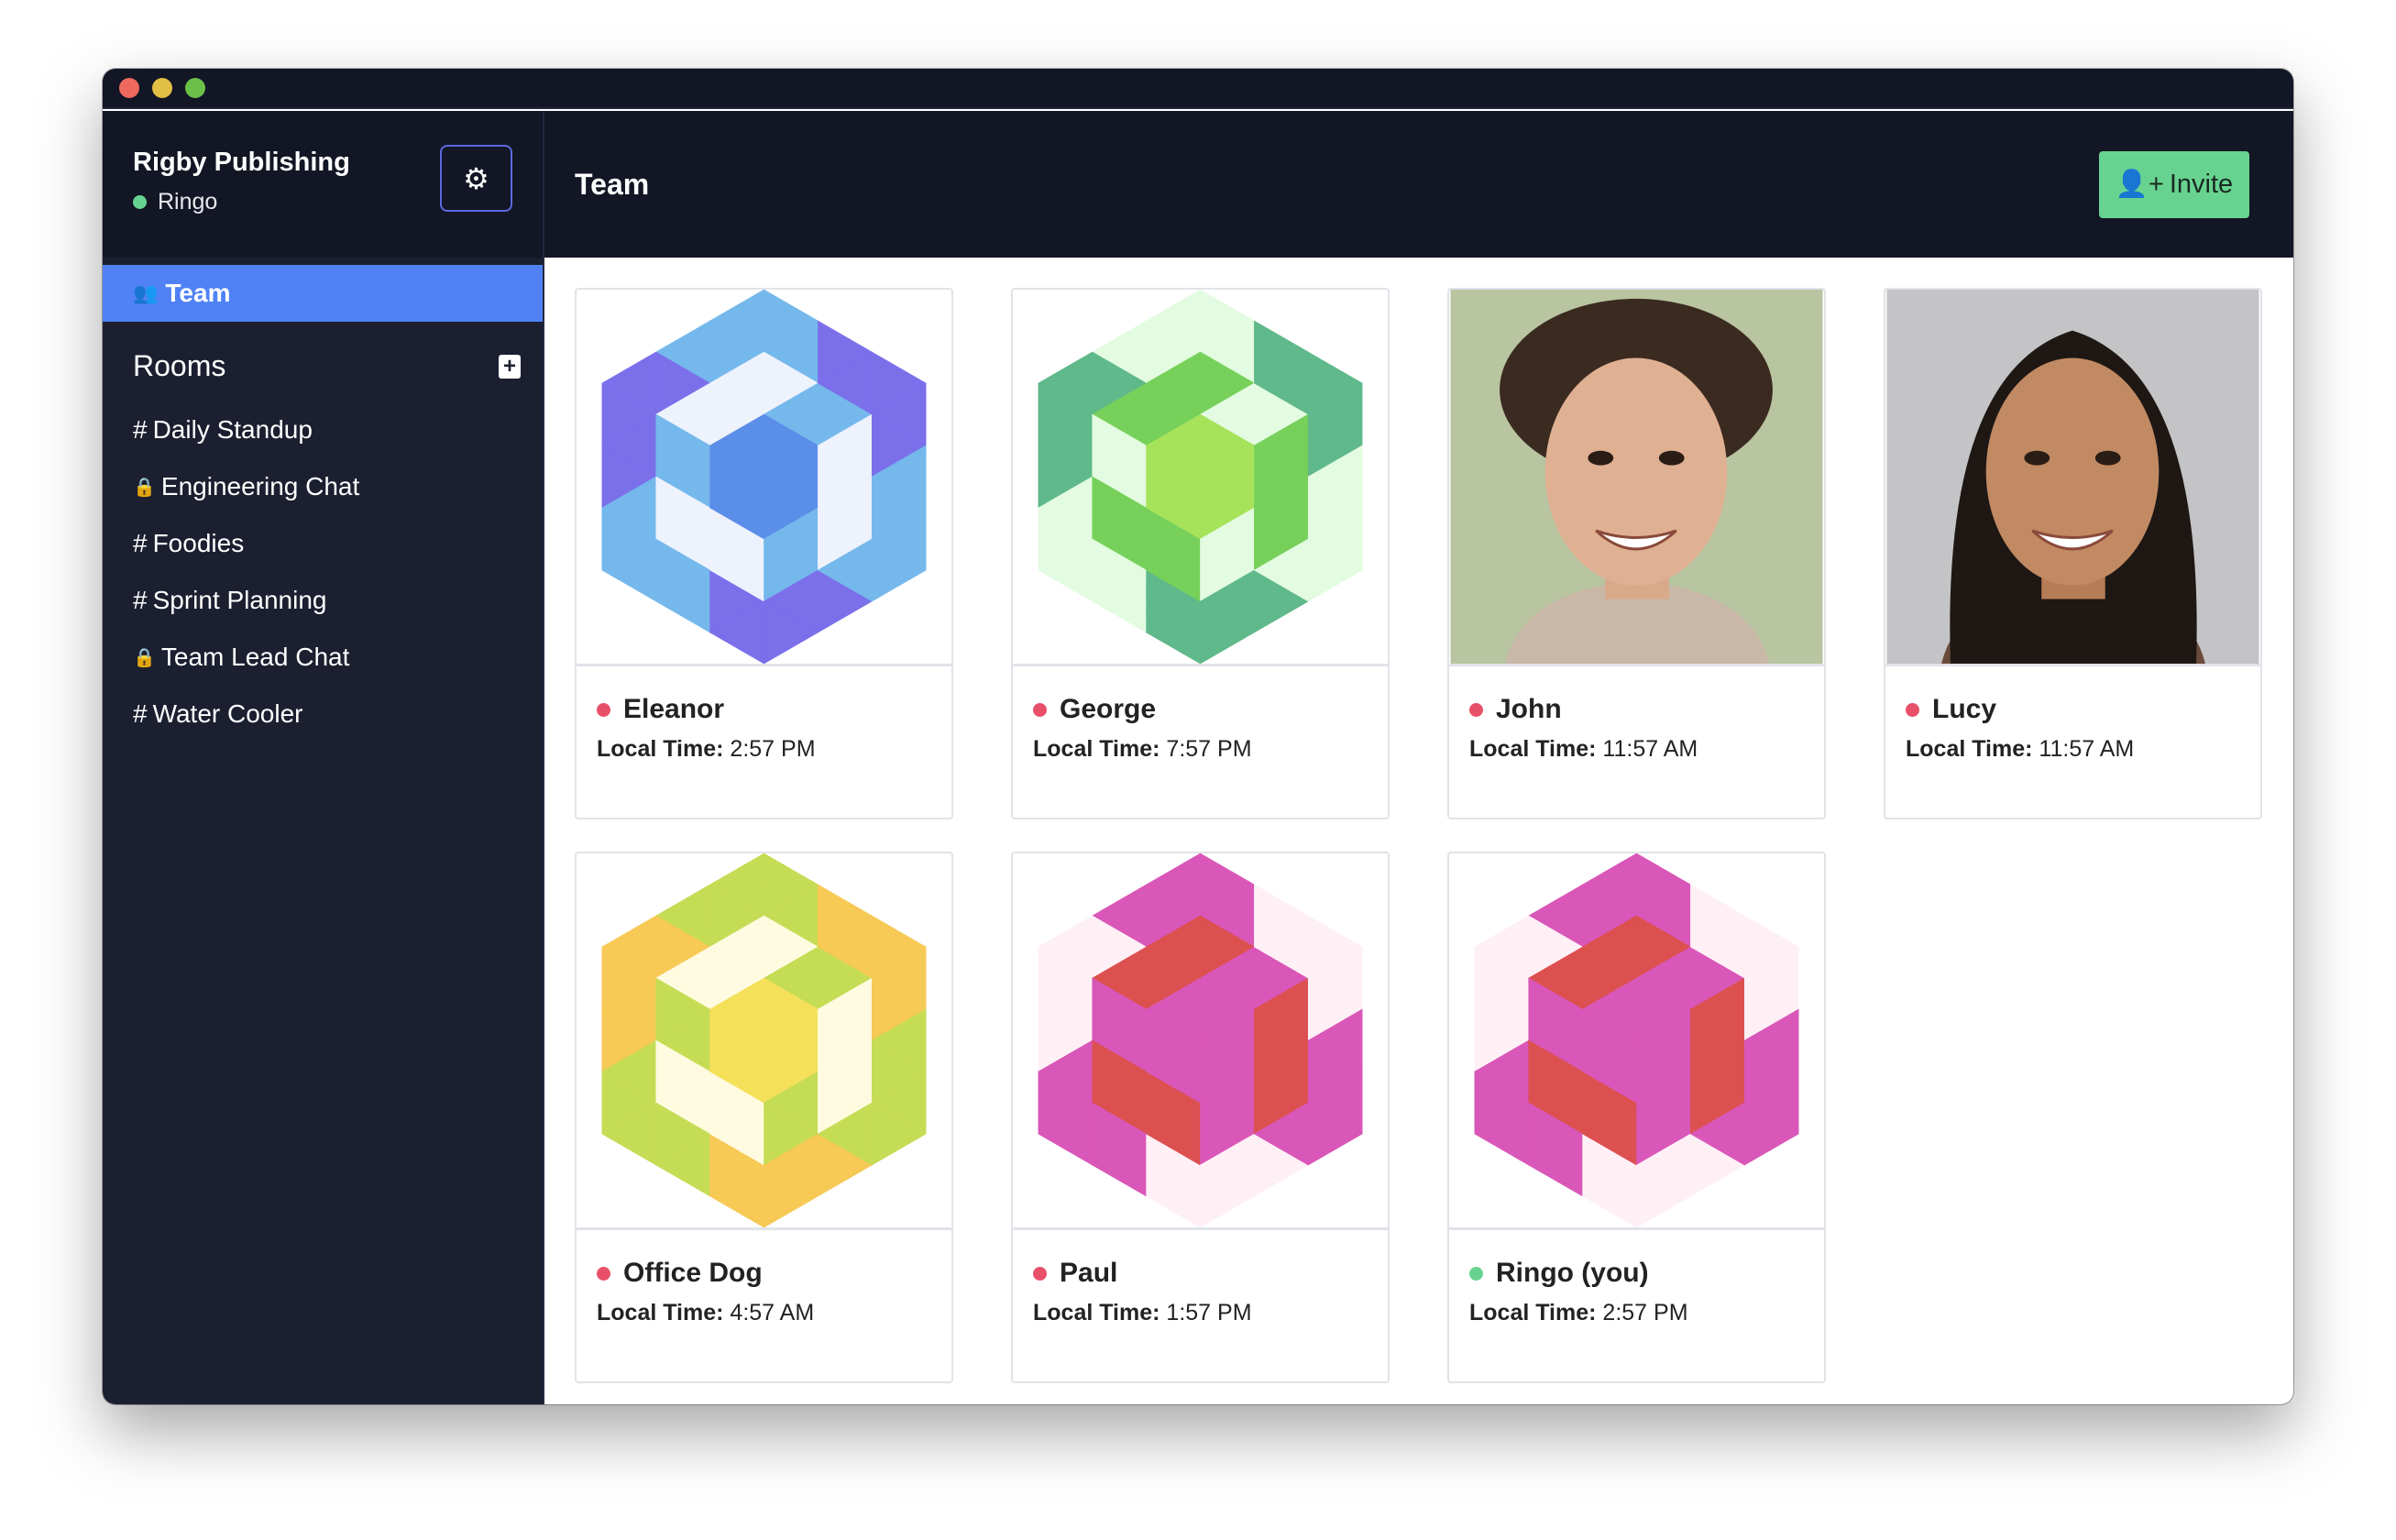 The width and height of the screenshot is (2396, 1540). Describe the element at coordinates (1198, 89) in the screenshot. I see `title-bar` at that location.